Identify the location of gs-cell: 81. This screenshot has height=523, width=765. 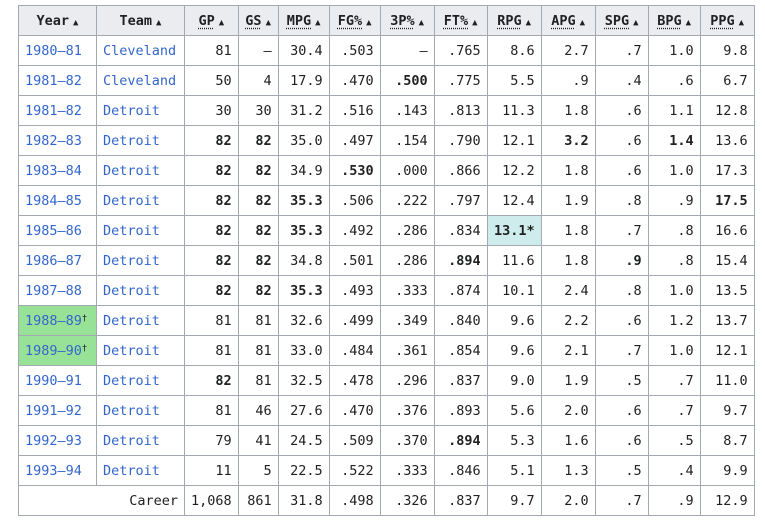
(258, 380).